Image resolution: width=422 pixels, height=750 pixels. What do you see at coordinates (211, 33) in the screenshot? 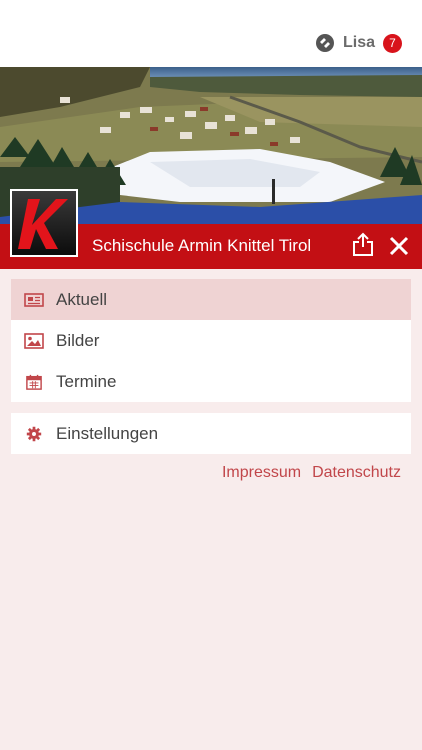
I see `top-bar: Lisa 7` at bounding box center [211, 33].